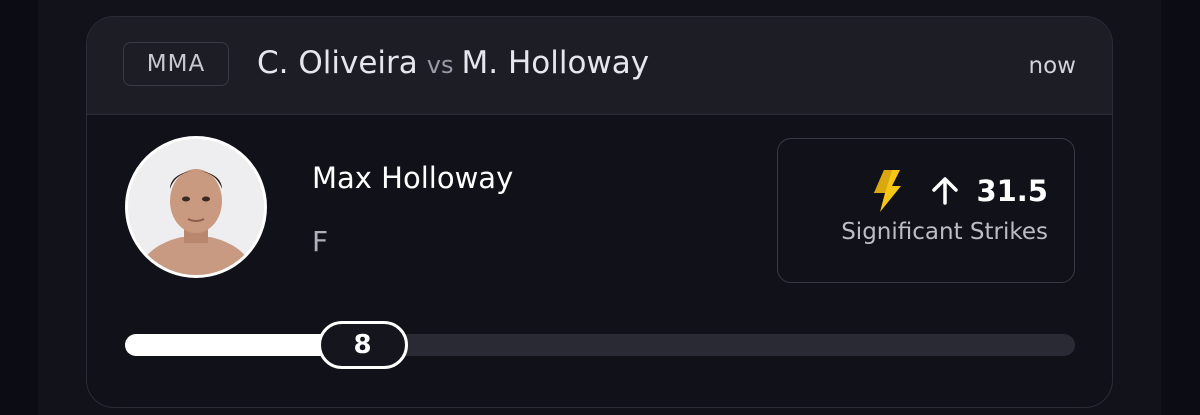 The height and width of the screenshot is (415, 1200). What do you see at coordinates (413, 178) in the screenshot?
I see `player-name: Max Holloway` at bounding box center [413, 178].